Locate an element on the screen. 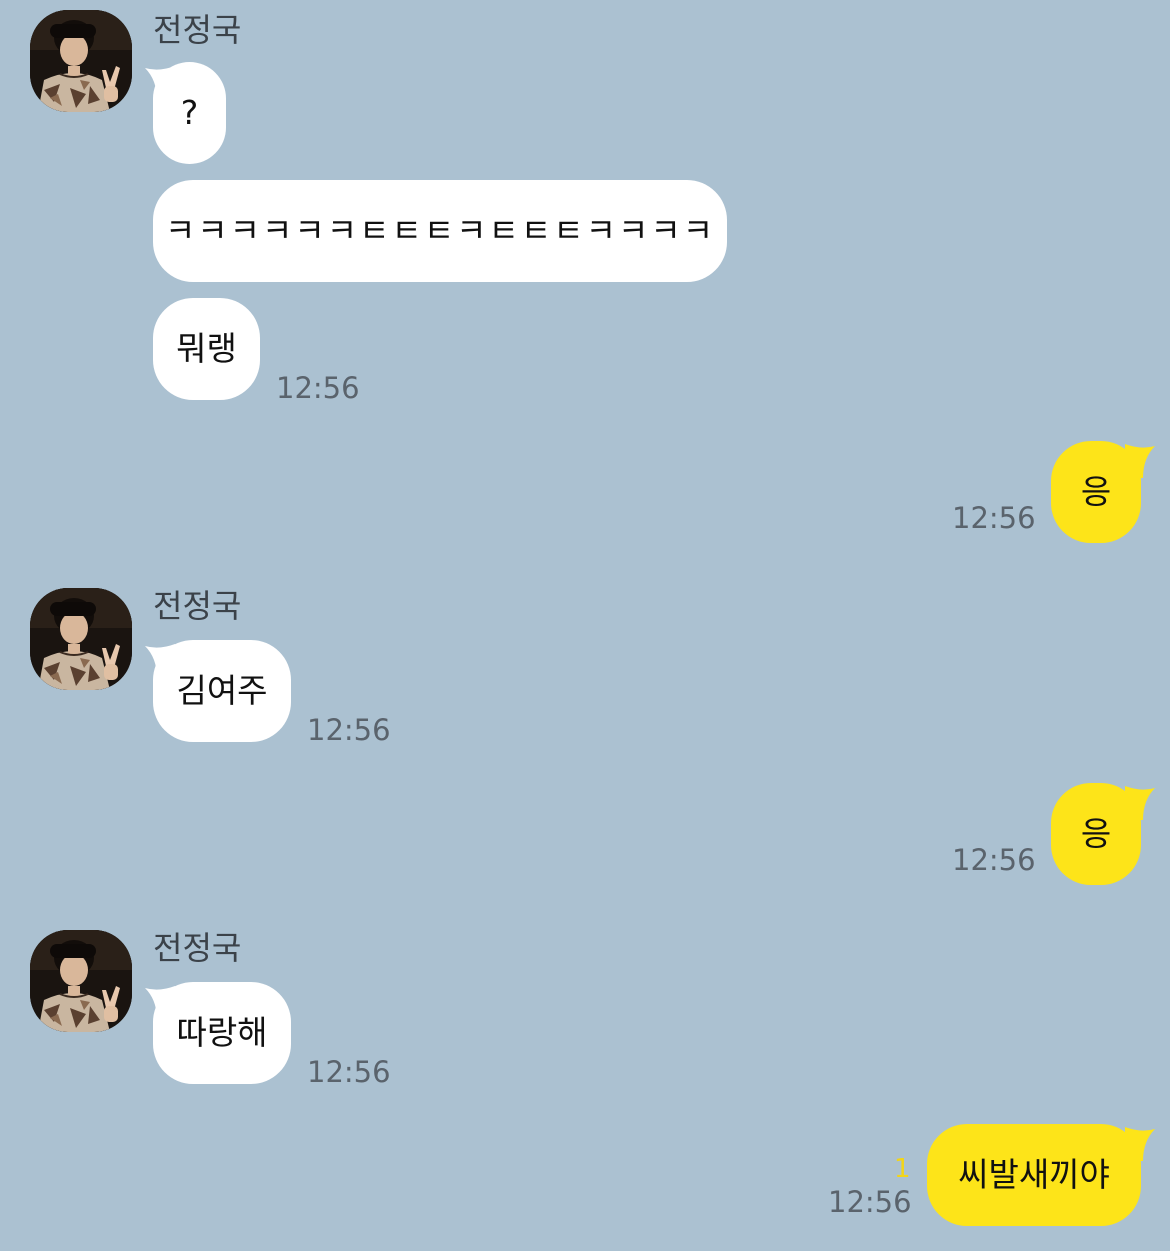  message-bubble-incoming: 김여주 is located at coordinates (222, 691).